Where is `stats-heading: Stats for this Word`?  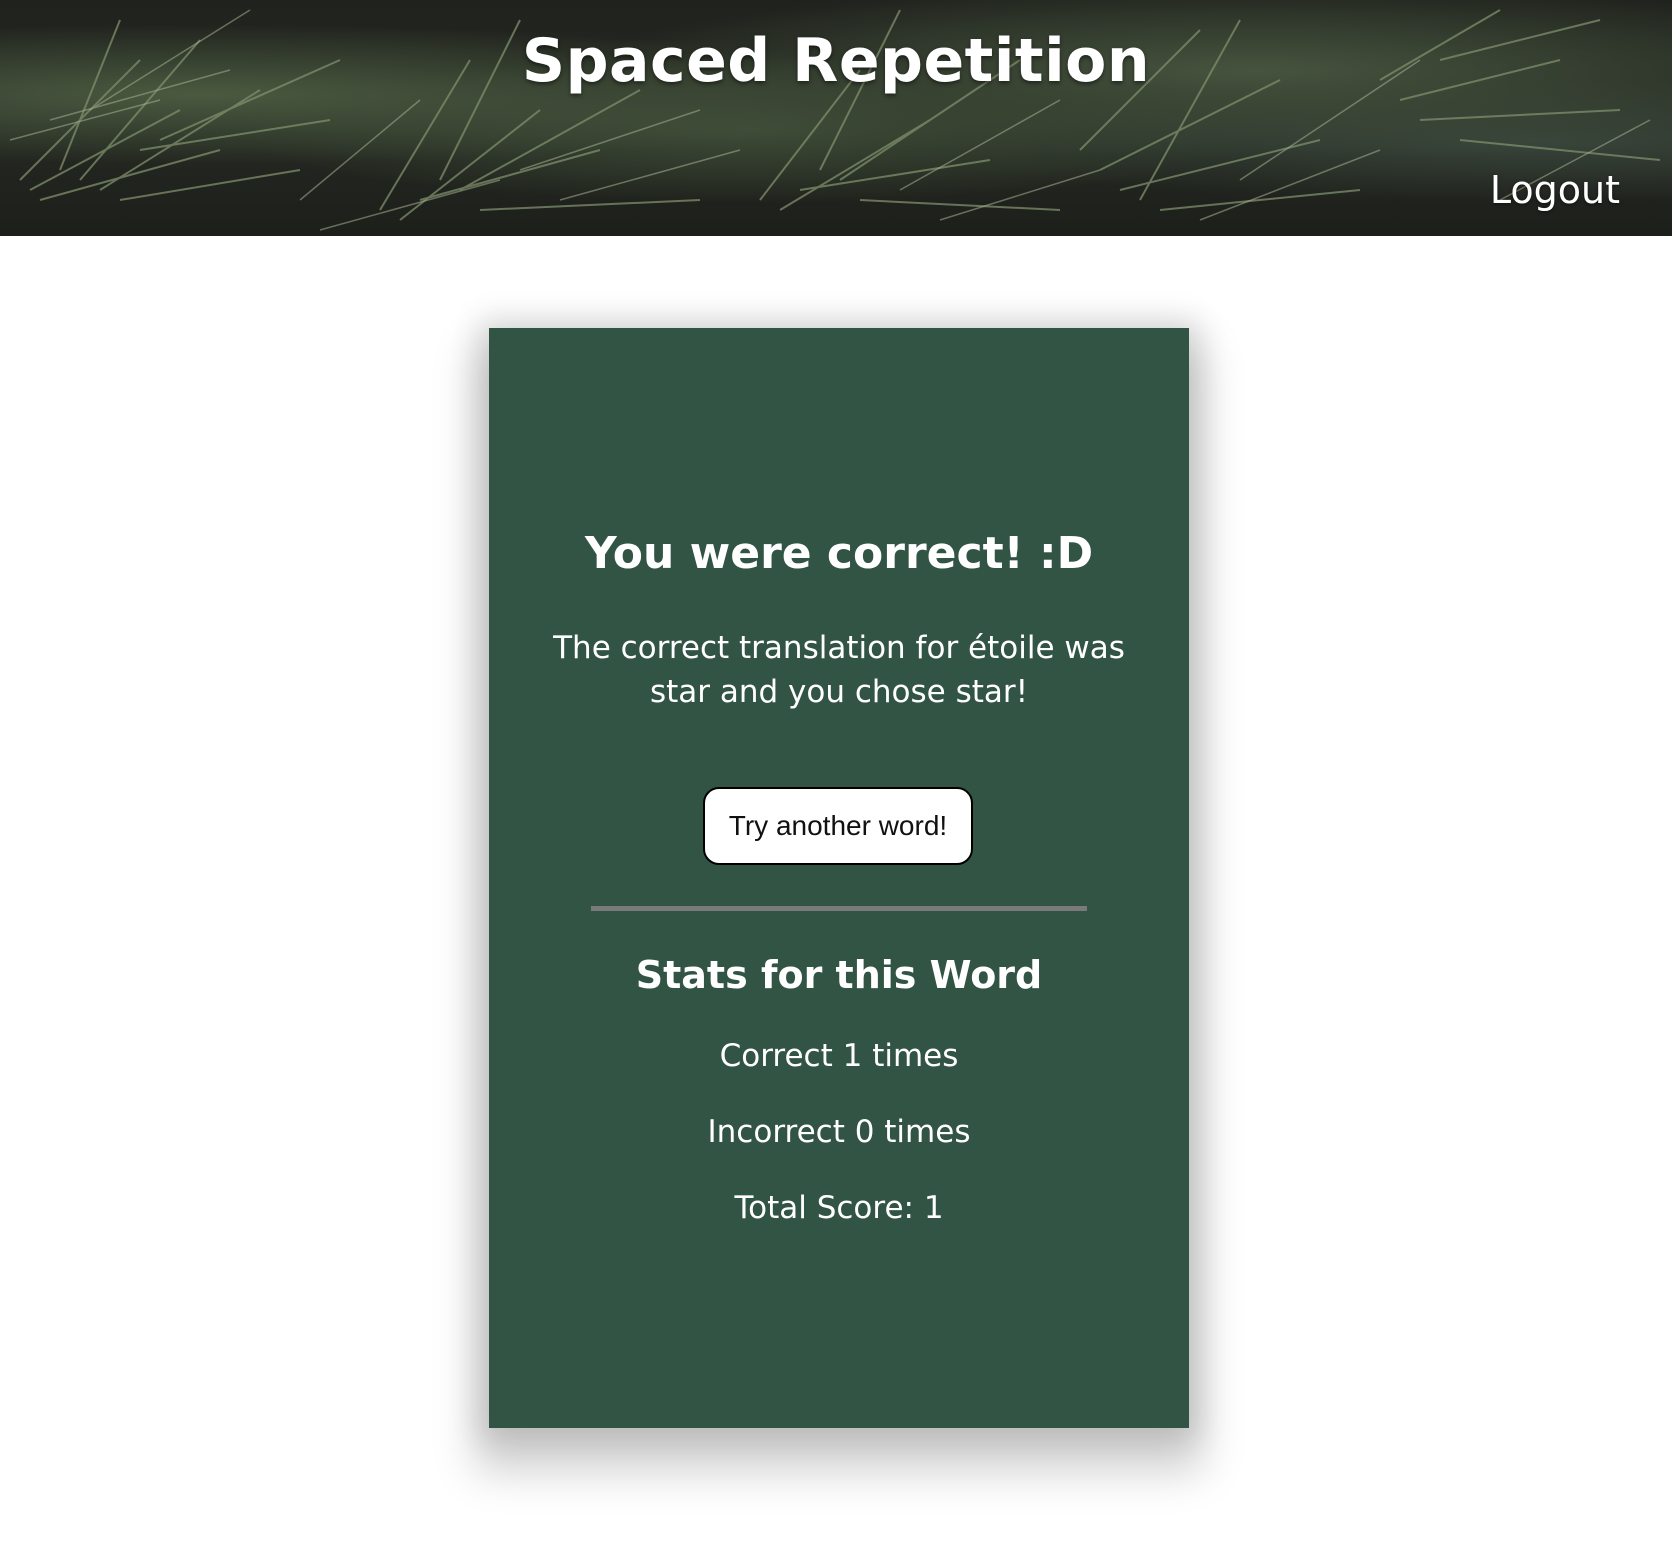
stats-heading: Stats for this Word is located at coordinates (839, 975).